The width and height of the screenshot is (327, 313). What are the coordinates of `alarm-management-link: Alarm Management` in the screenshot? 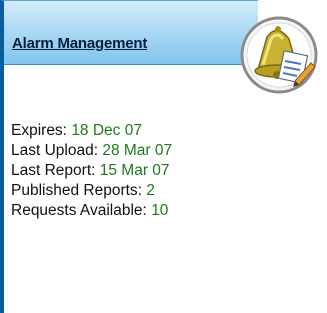 It's located at (79, 43).